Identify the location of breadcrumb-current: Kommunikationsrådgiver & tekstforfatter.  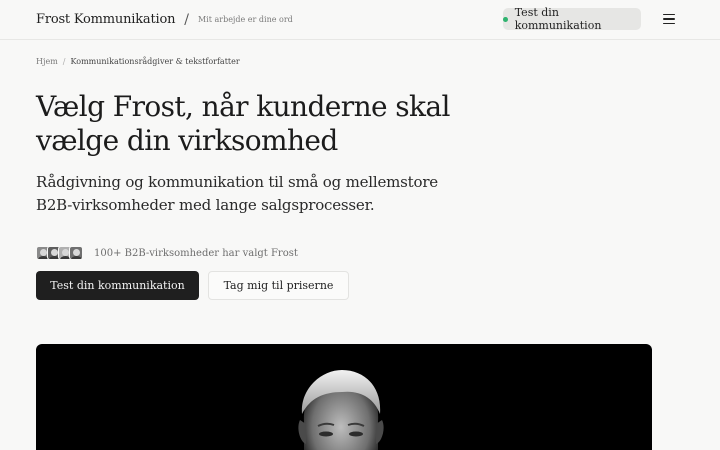
(155, 61).